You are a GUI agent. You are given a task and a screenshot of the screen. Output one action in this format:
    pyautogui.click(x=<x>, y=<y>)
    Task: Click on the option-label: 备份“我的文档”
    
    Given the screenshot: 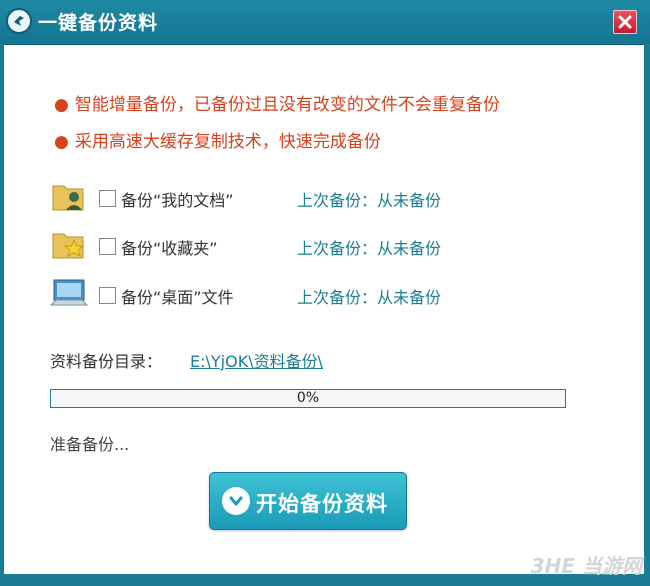 What is the action you would take?
    pyautogui.click(x=177, y=200)
    